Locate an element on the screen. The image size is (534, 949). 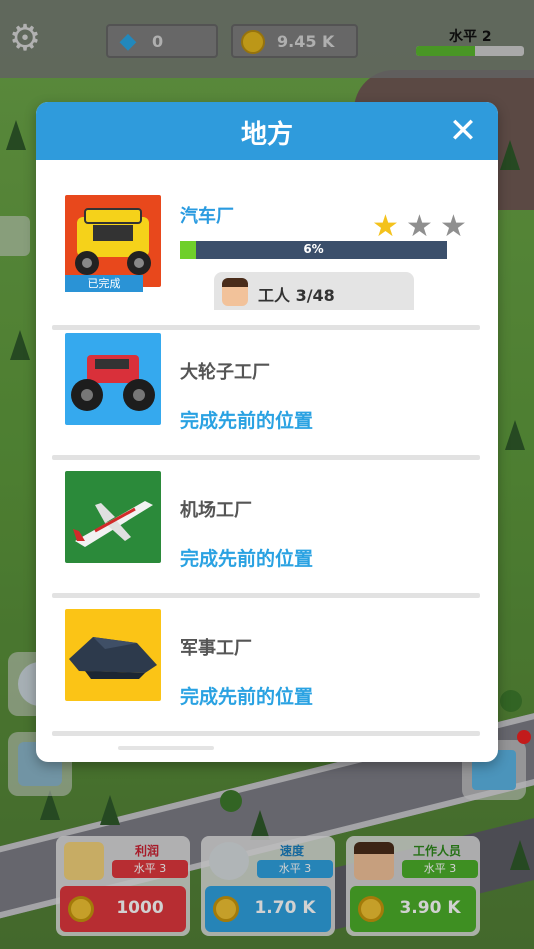
completed-badge: 已完成 is located at coordinates (104, 283).